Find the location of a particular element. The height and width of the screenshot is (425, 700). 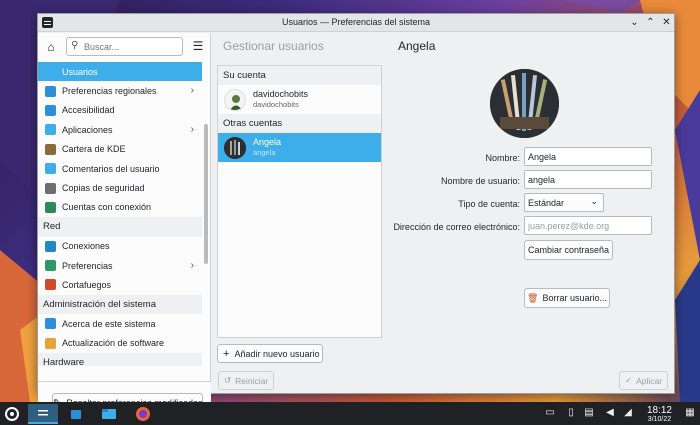

home-icon: ⌂ is located at coordinates (51, 47).